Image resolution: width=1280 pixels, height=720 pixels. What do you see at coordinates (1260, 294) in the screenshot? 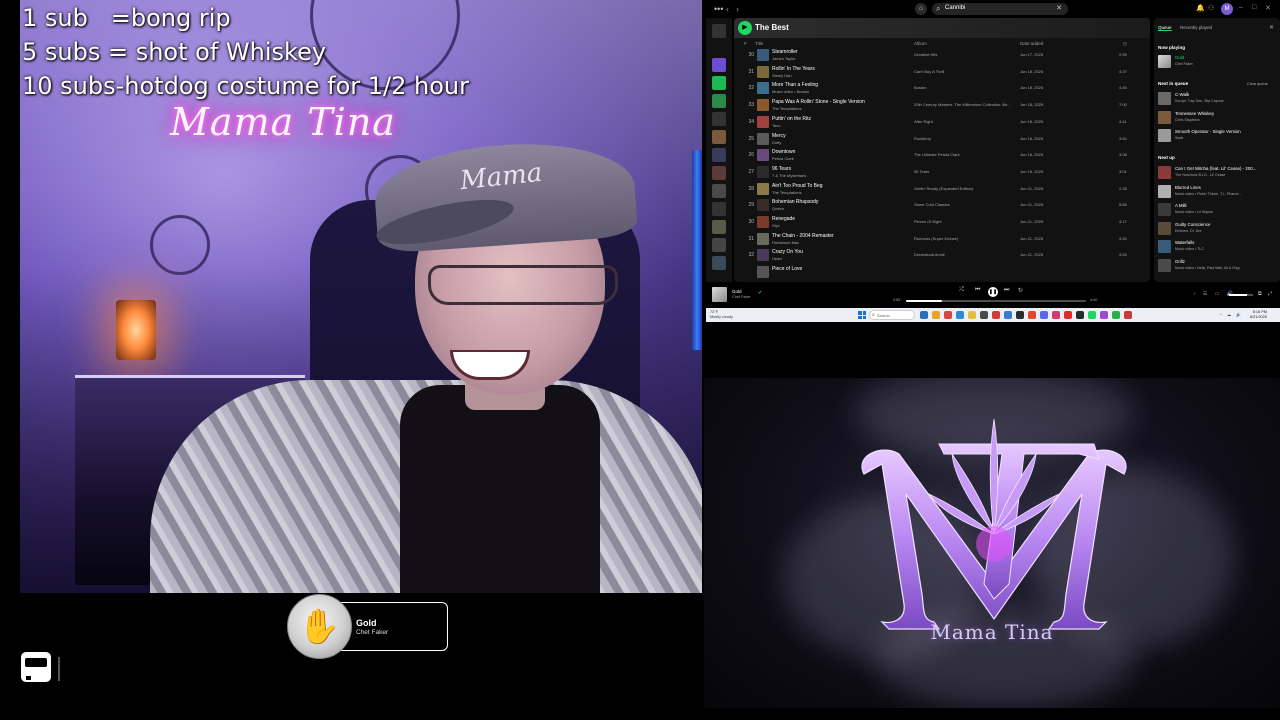
I see `miniplayer-icon: ⧉` at bounding box center [1260, 294].